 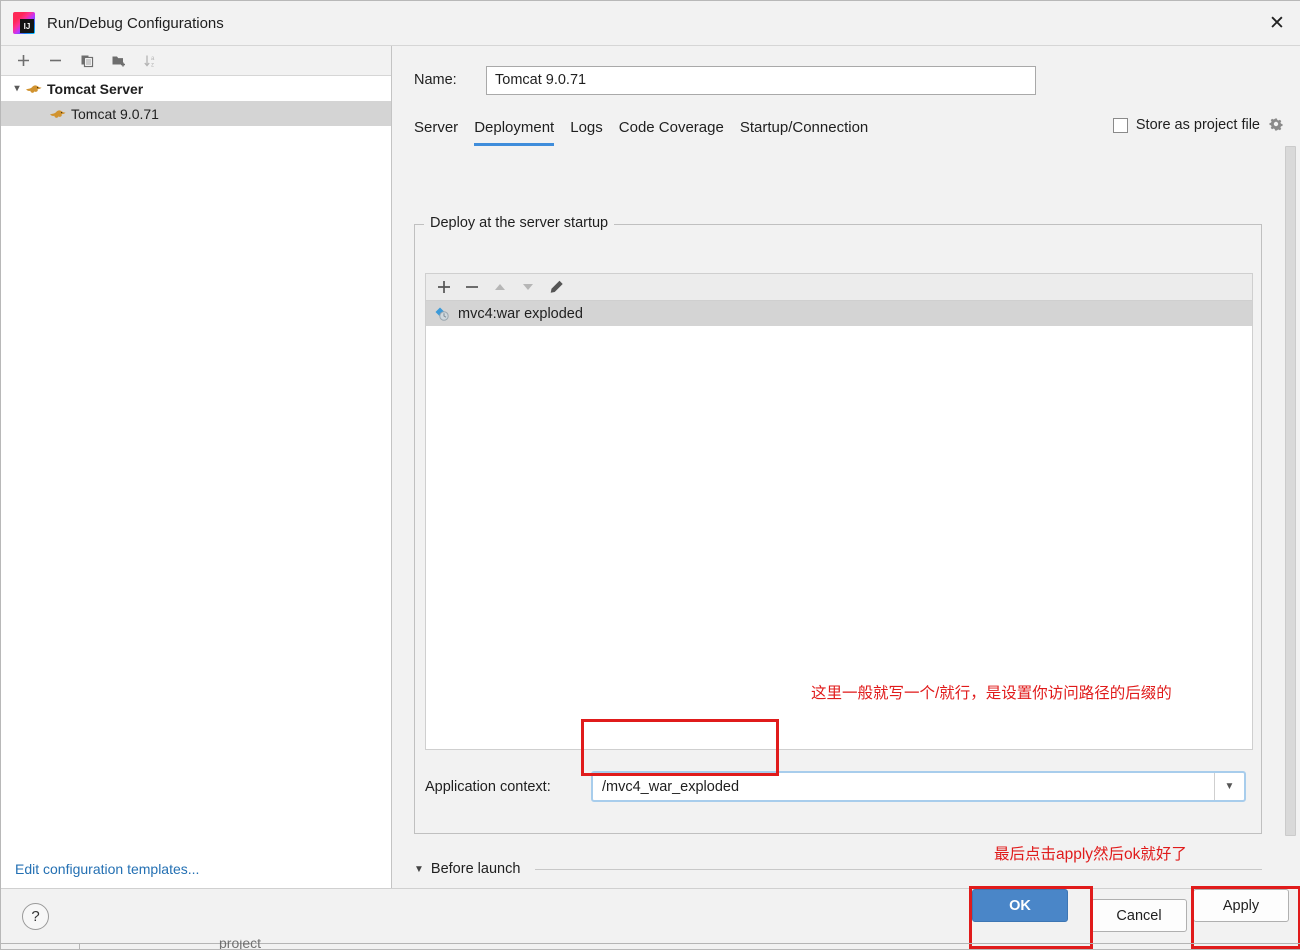 I want to click on tab-server: Server, so click(x=436, y=132).